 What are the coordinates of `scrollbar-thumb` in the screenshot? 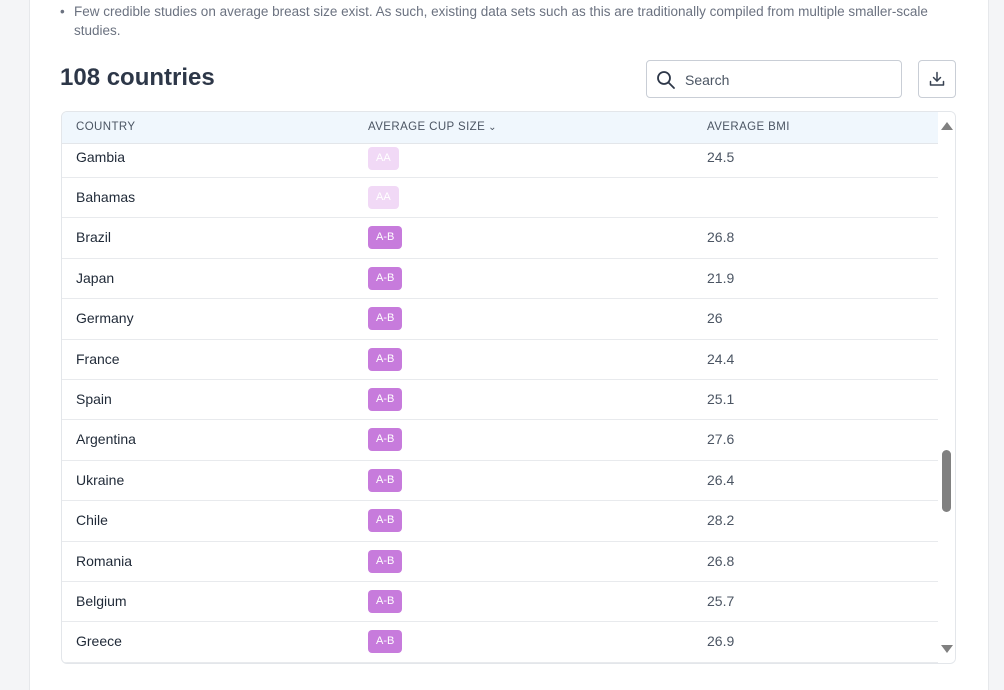 It's located at (946, 481).